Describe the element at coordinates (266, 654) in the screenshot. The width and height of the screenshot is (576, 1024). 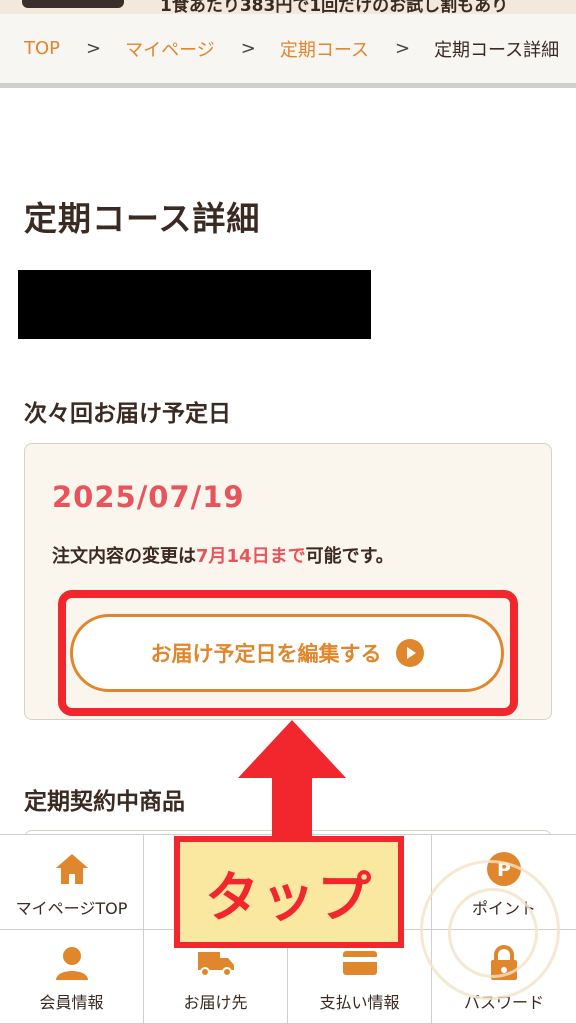
I see `edit-delivery-date-label: お届け予定日を編集する` at that location.